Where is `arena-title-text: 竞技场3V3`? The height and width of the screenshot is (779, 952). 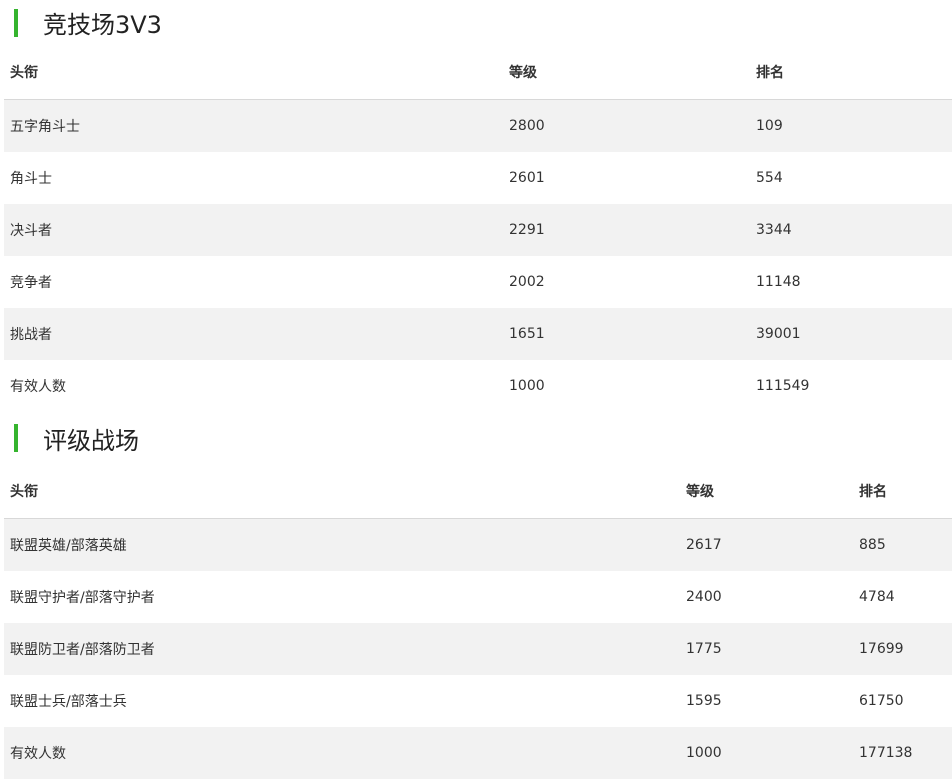
arena-title-text: 竞技场3V3 is located at coordinates (102, 25).